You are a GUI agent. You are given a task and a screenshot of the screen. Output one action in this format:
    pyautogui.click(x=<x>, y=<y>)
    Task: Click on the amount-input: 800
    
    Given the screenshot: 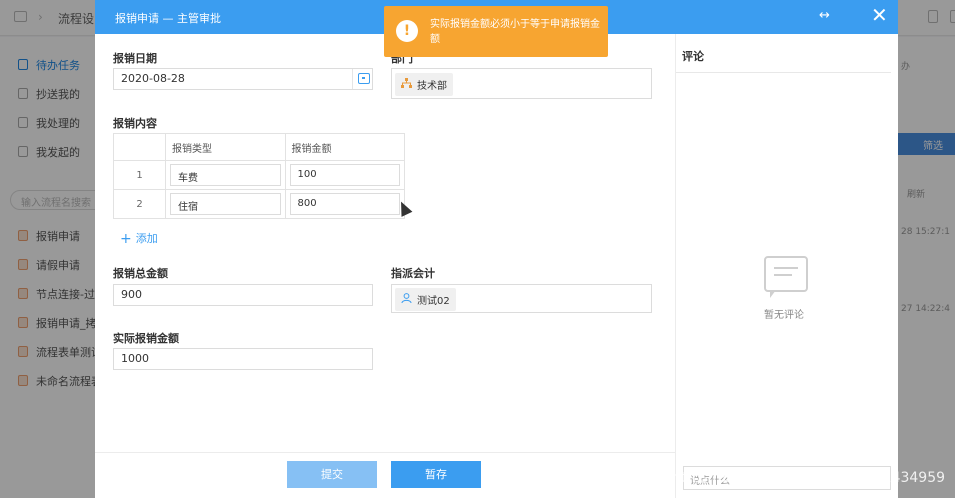 What is the action you would take?
    pyautogui.click(x=344, y=204)
    